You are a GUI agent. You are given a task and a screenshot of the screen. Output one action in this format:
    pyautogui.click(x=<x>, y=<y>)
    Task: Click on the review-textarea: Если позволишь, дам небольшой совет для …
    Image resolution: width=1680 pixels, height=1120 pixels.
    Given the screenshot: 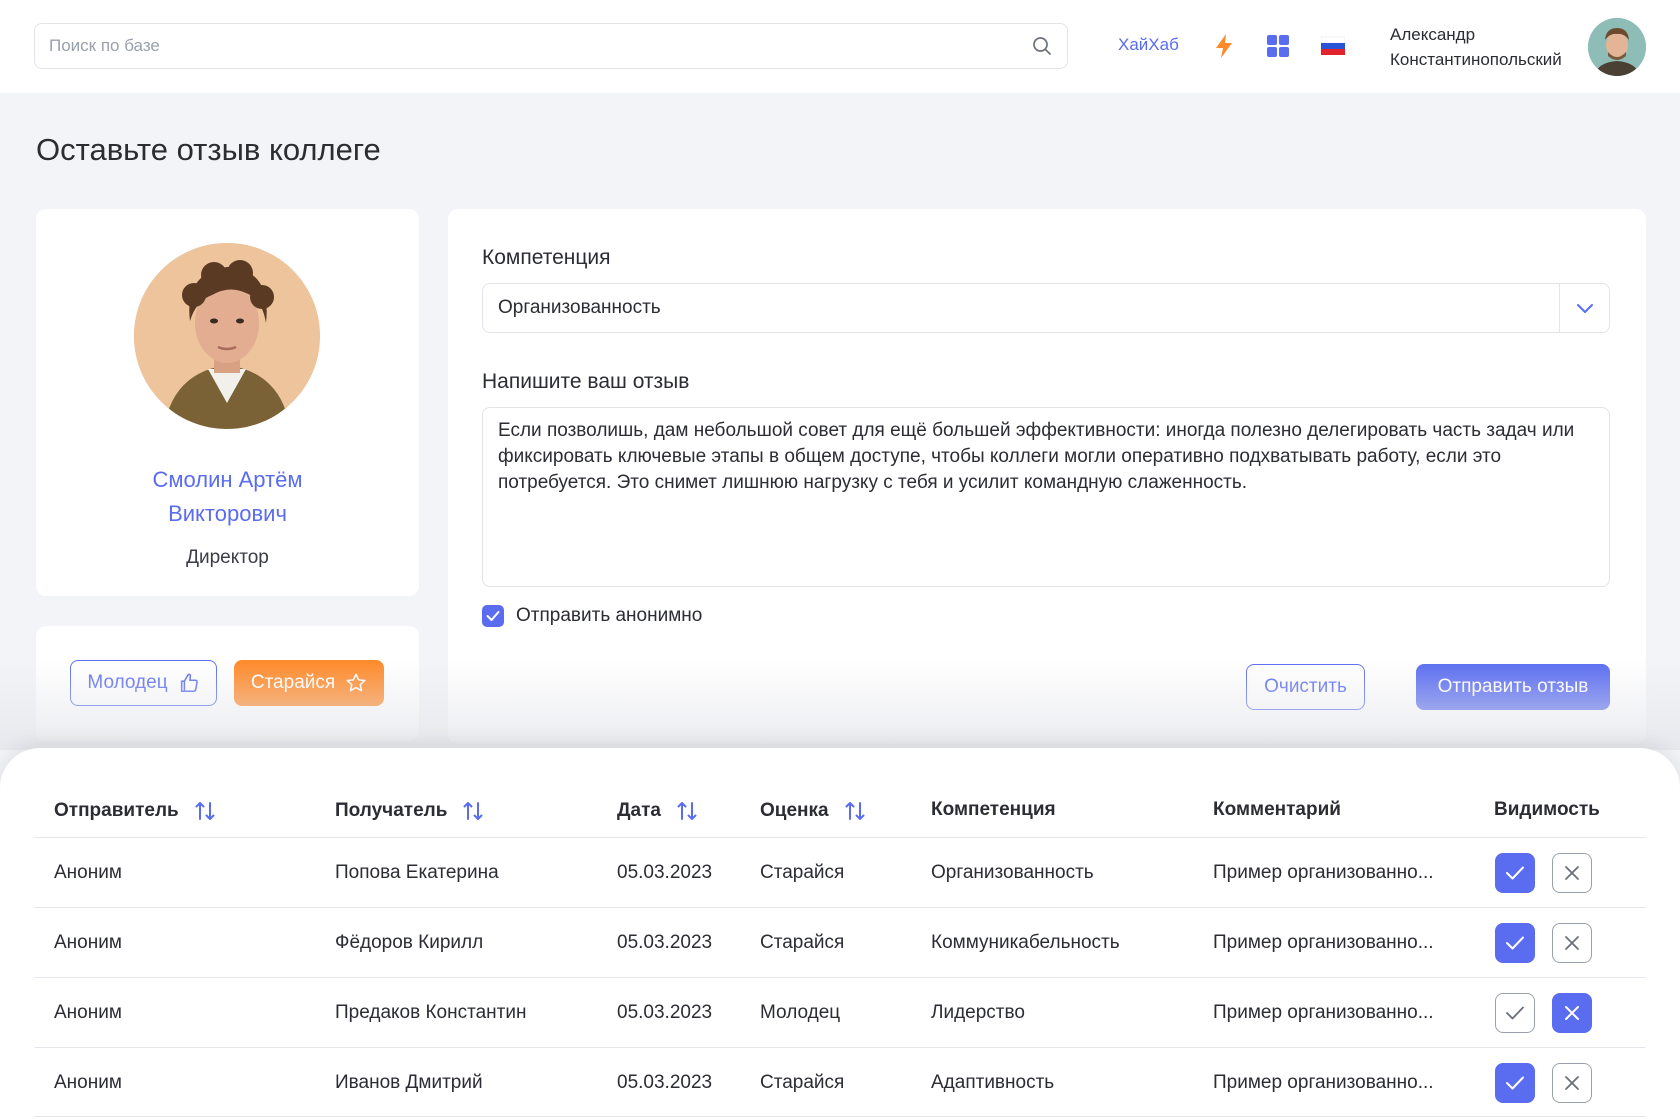 What is the action you would take?
    pyautogui.click(x=1046, y=497)
    